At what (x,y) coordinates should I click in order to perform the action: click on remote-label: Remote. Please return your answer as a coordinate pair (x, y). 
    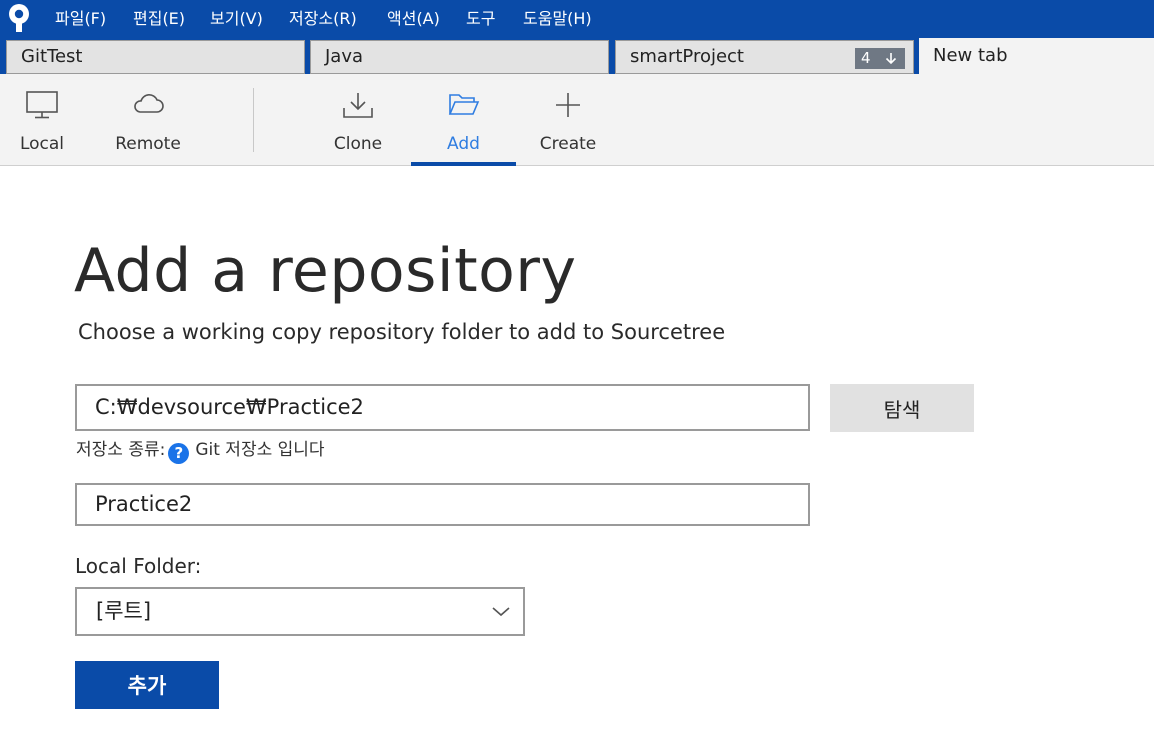
    Looking at the image, I should click on (148, 144).